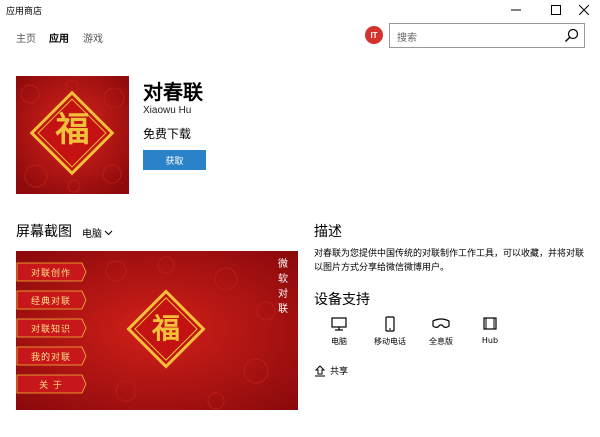 The image size is (600, 437). Describe the element at coordinates (50, 273) in the screenshot. I see `screenshot-menu-item: 对联创作` at that location.